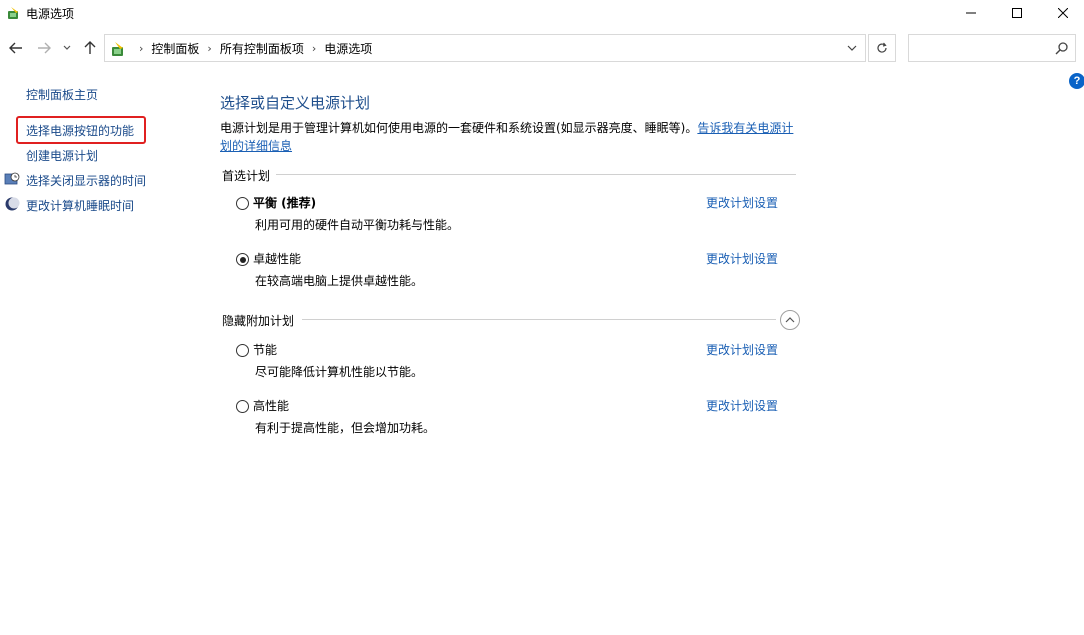  I want to click on title-bar: 电源选项, so click(542, 13).